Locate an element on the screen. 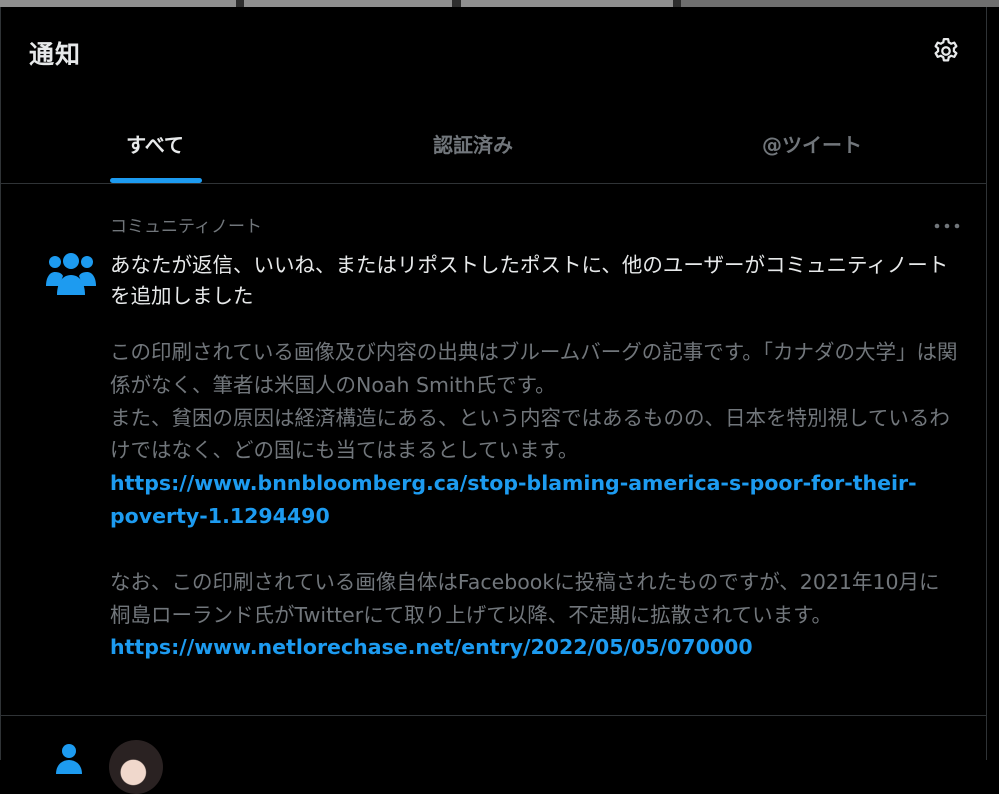 The image size is (999, 794). tab-verified: 認証済み is located at coordinates (473, 143).